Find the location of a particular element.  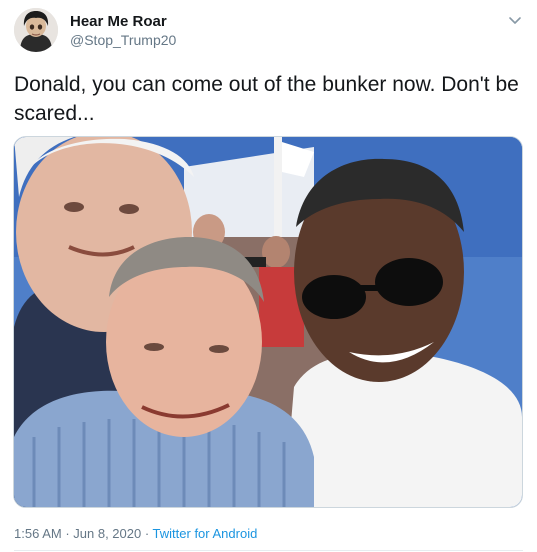

handle: @Stop_Trump20 is located at coordinates (123, 40).